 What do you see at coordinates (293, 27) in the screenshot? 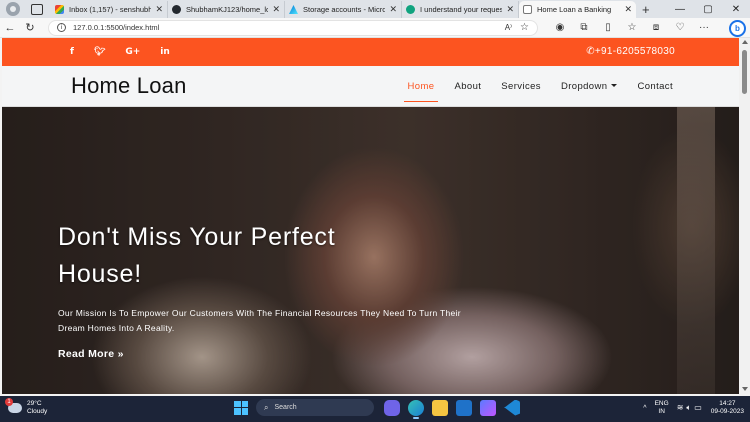
I see `address-input: i 127.0.0.1:5500/index.html A⁾ ☆` at bounding box center [293, 27].